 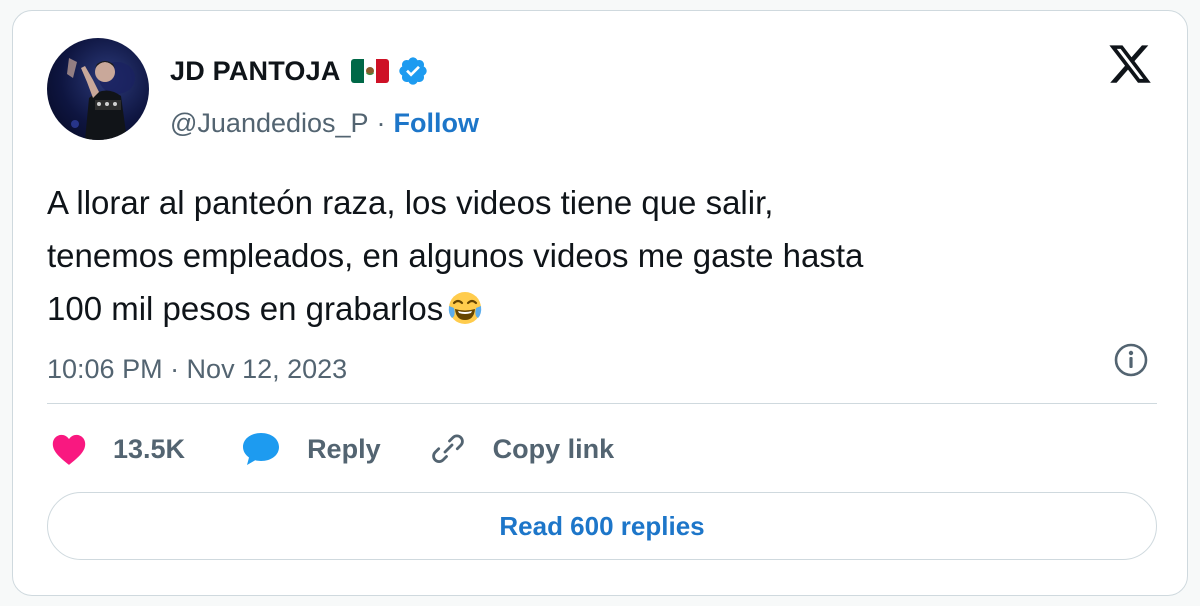 I want to click on tweet-timestamp: 10:06 PM · Nov 12, 2023, so click(x=197, y=369).